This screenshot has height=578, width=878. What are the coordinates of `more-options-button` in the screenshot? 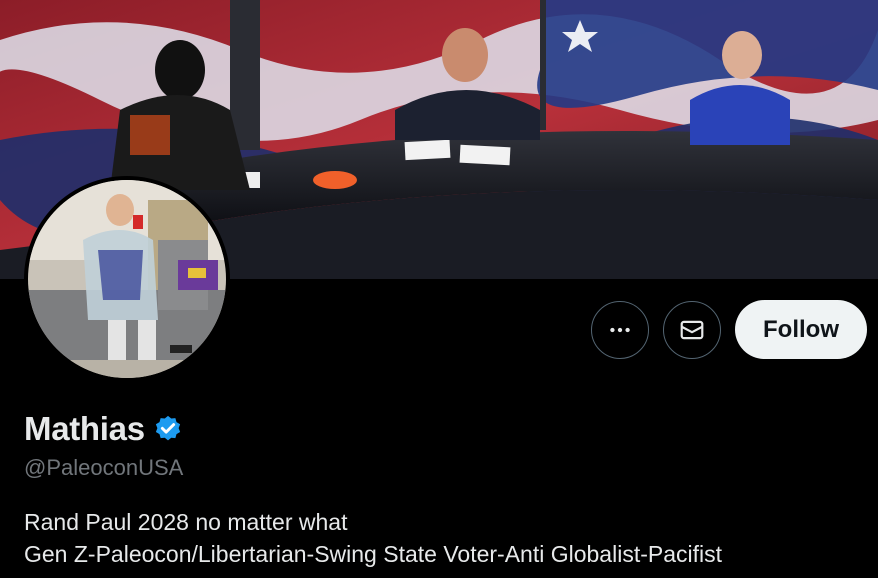 It's located at (620, 329).